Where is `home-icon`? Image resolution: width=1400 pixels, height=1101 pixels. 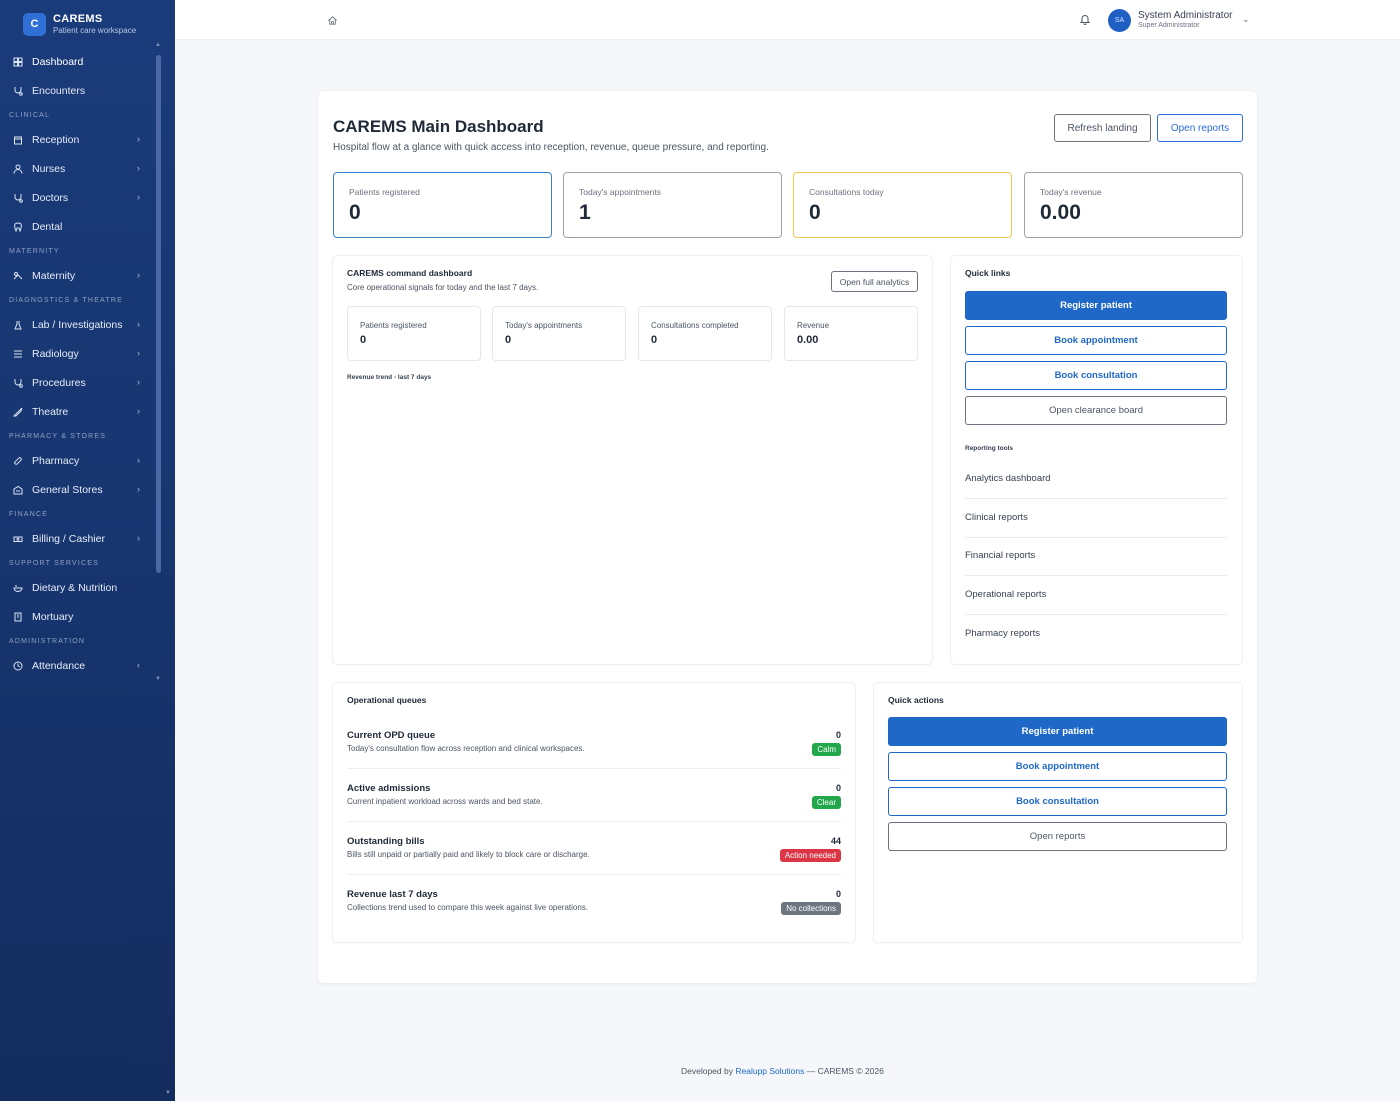 home-icon is located at coordinates (332, 20).